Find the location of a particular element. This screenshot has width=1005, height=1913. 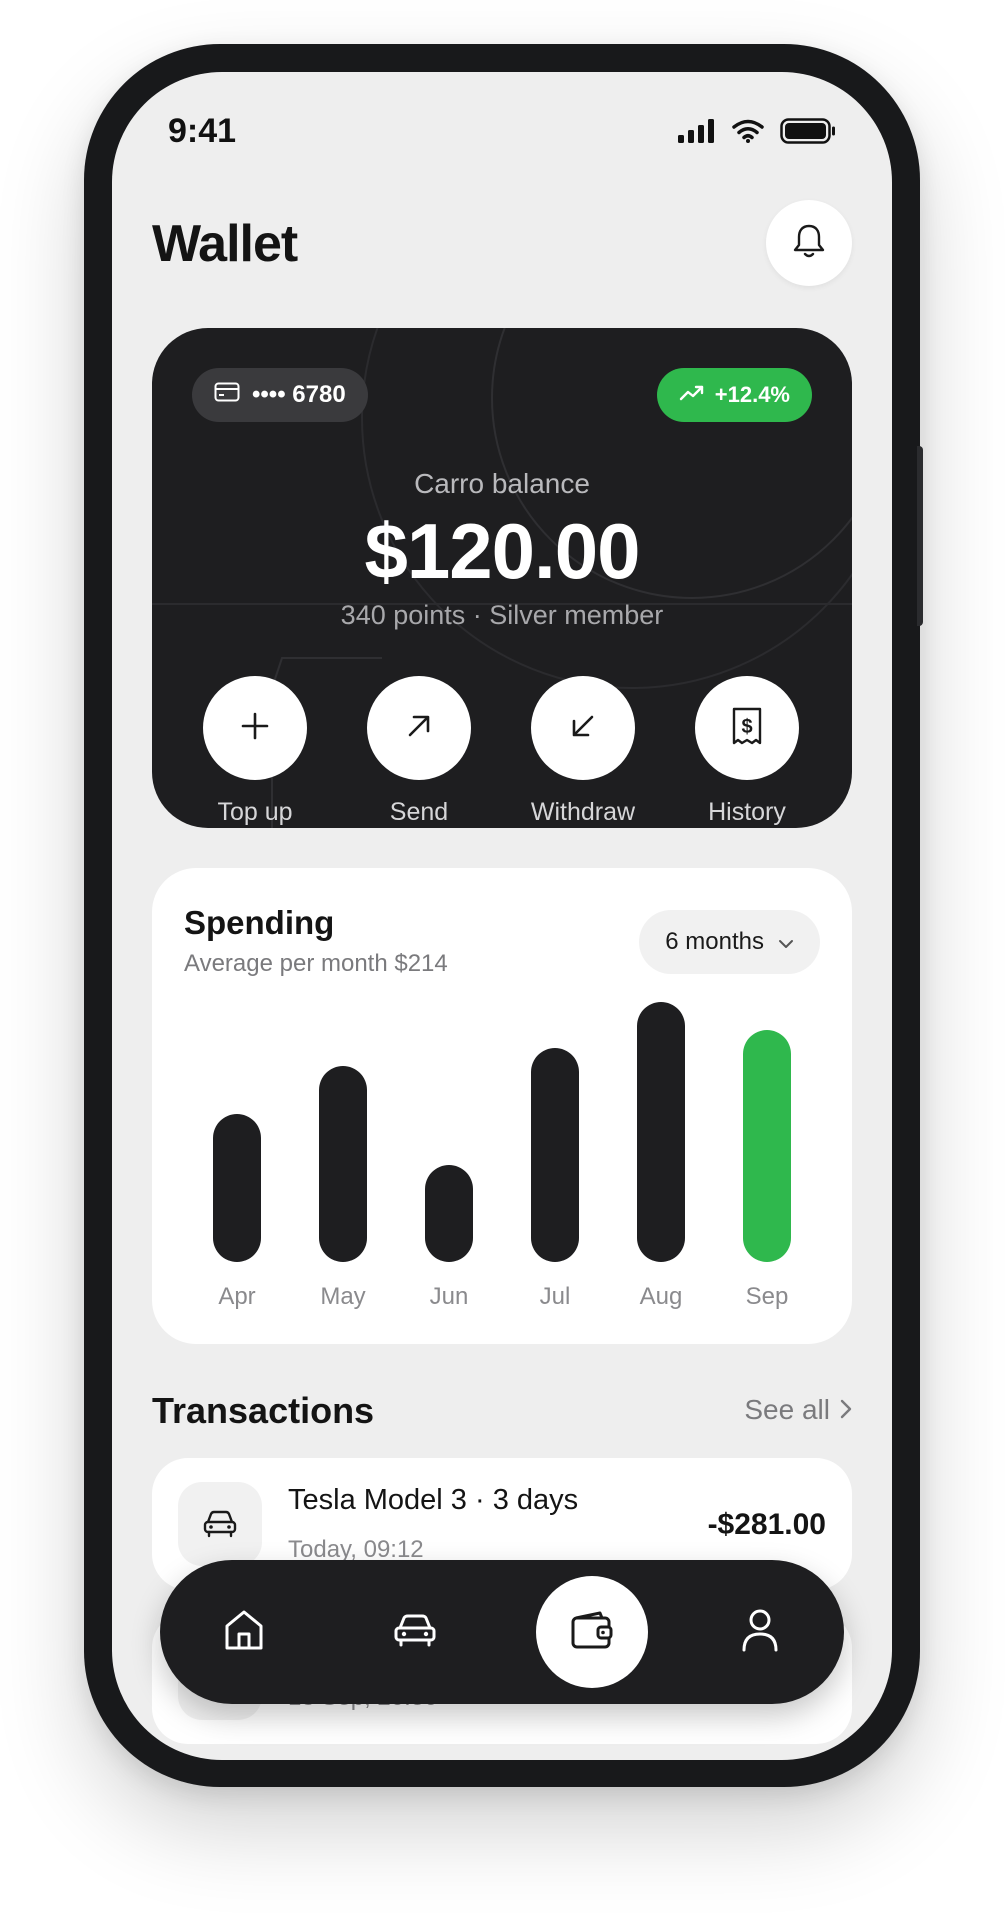

x-tick-label: Apr is located at coordinates (236, 1296).